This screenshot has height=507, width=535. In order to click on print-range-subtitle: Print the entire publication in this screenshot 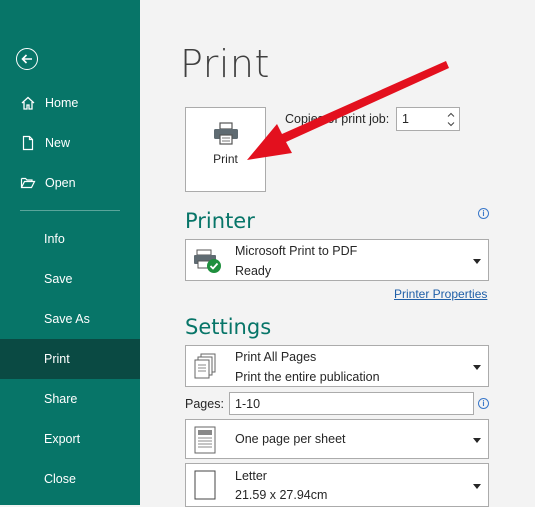, I will do `click(307, 377)`.